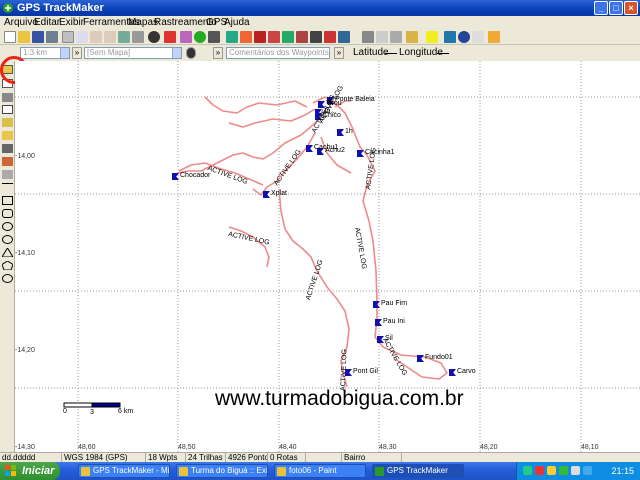 Image resolution: width=640 pixels, height=480 pixels. What do you see at coordinates (391, 53) in the screenshot?
I see `divider` at bounding box center [391, 53].